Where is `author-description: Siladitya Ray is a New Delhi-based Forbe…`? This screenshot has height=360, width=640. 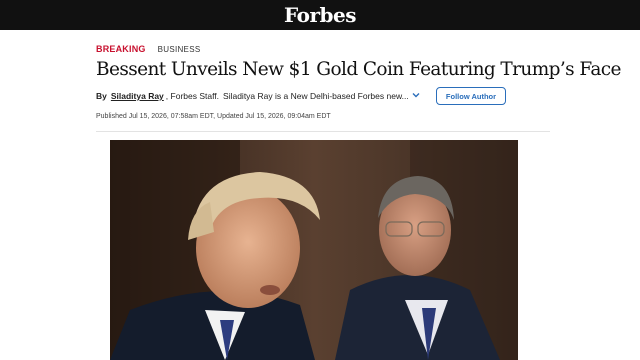 author-description: Siladitya Ray is a New Delhi-based Forbe… is located at coordinates (316, 96).